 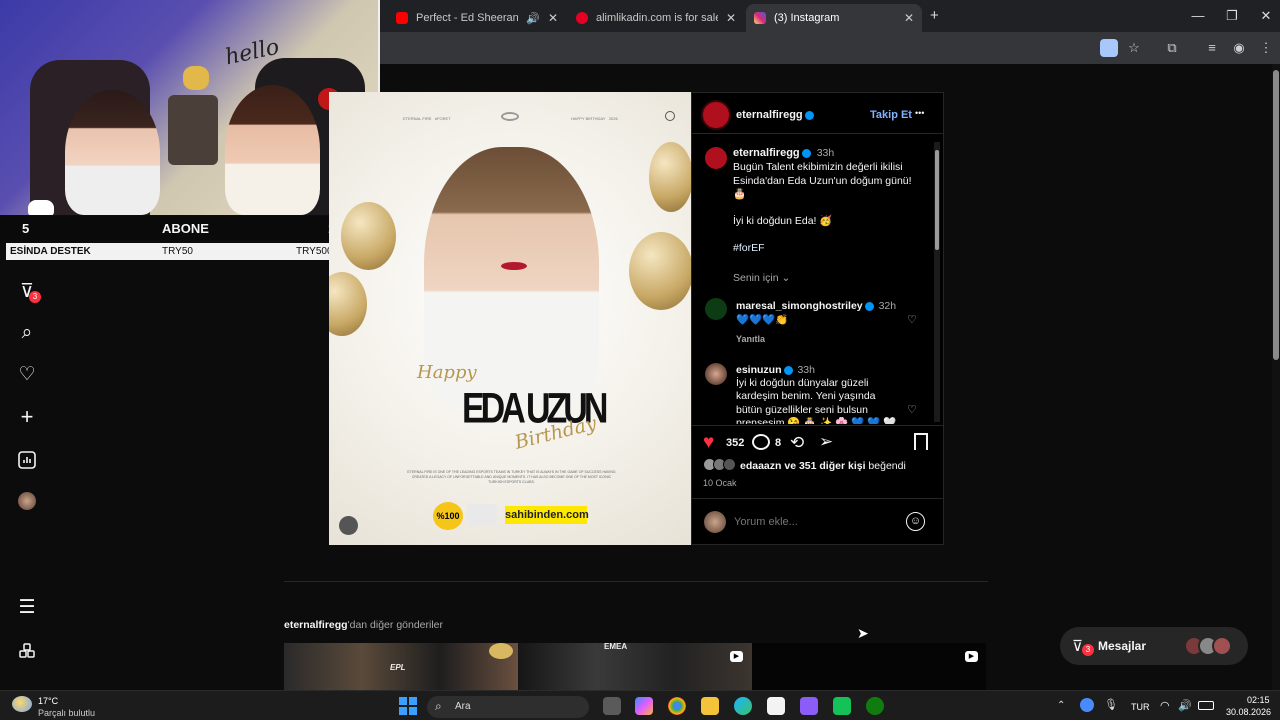 I want to click on xbox-icon, so click(x=875, y=706).